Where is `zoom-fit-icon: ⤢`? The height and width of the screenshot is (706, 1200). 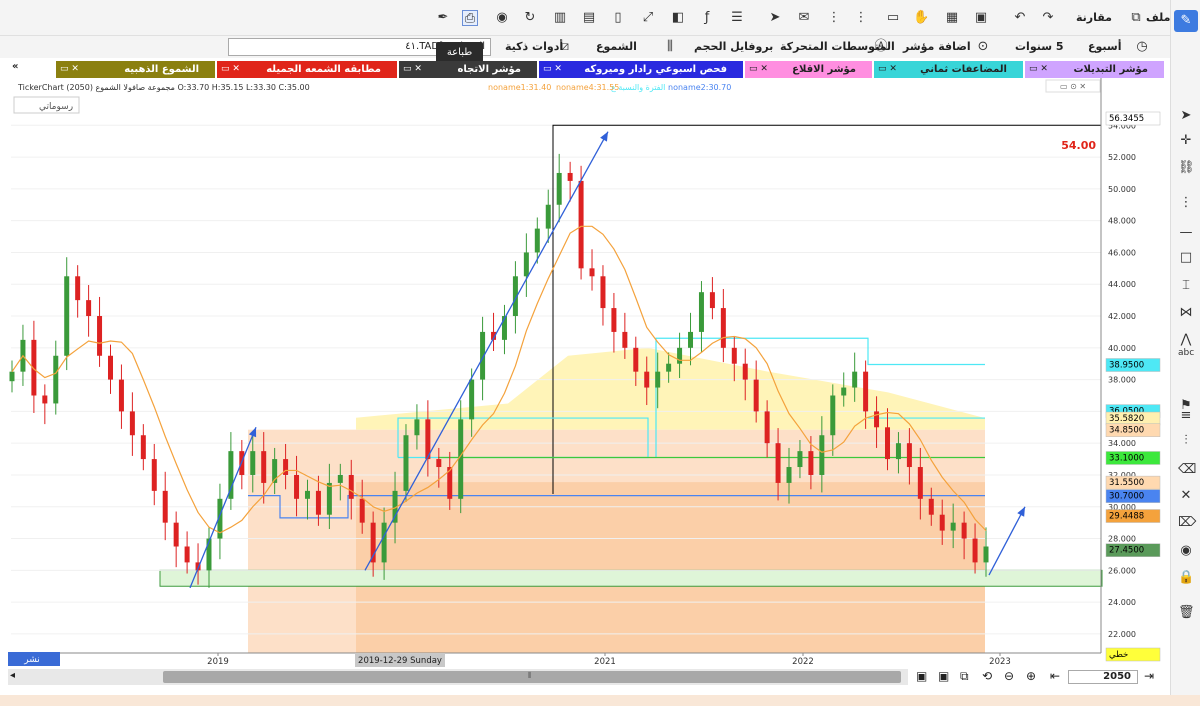
zoom-fit-icon: ⤢ is located at coordinates (648, 18).